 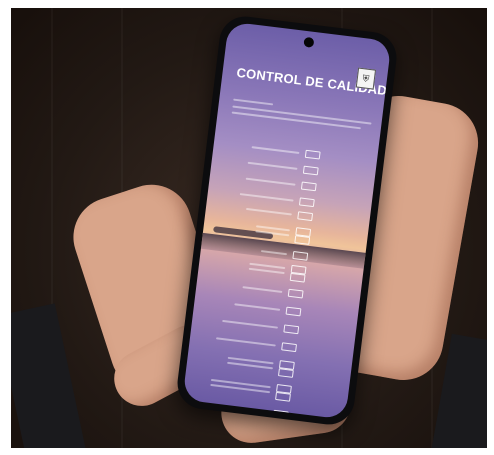 What do you see at coordinates (253, 102) in the screenshot?
I see `intro-text-line` at bounding box center [253, 102].